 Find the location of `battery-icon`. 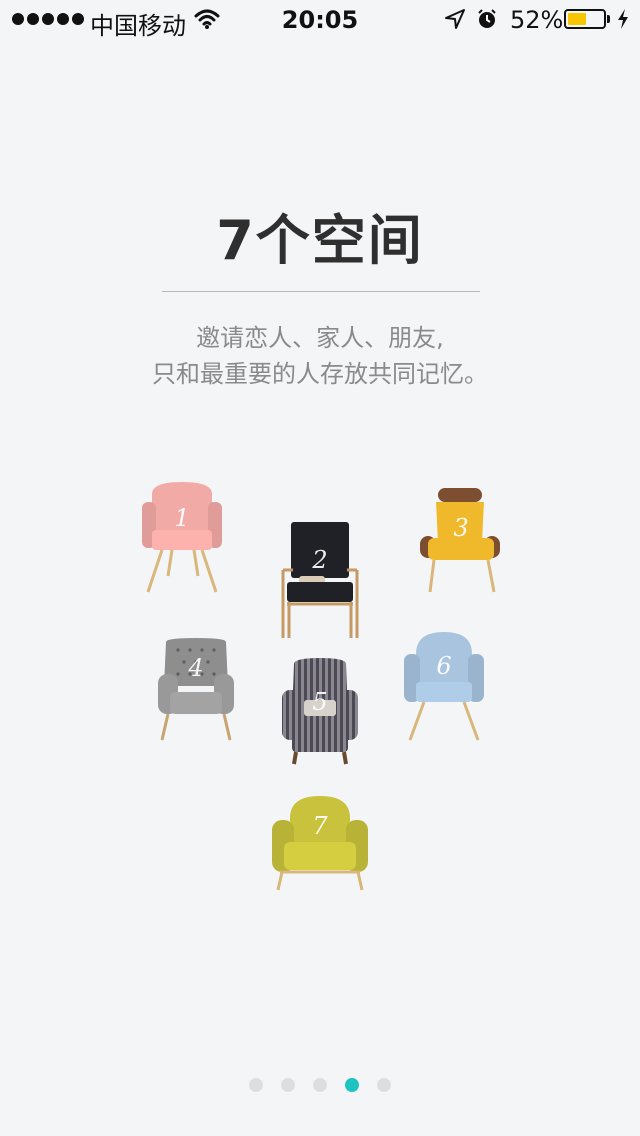

battery-icon is located at coordinates (585, 19).